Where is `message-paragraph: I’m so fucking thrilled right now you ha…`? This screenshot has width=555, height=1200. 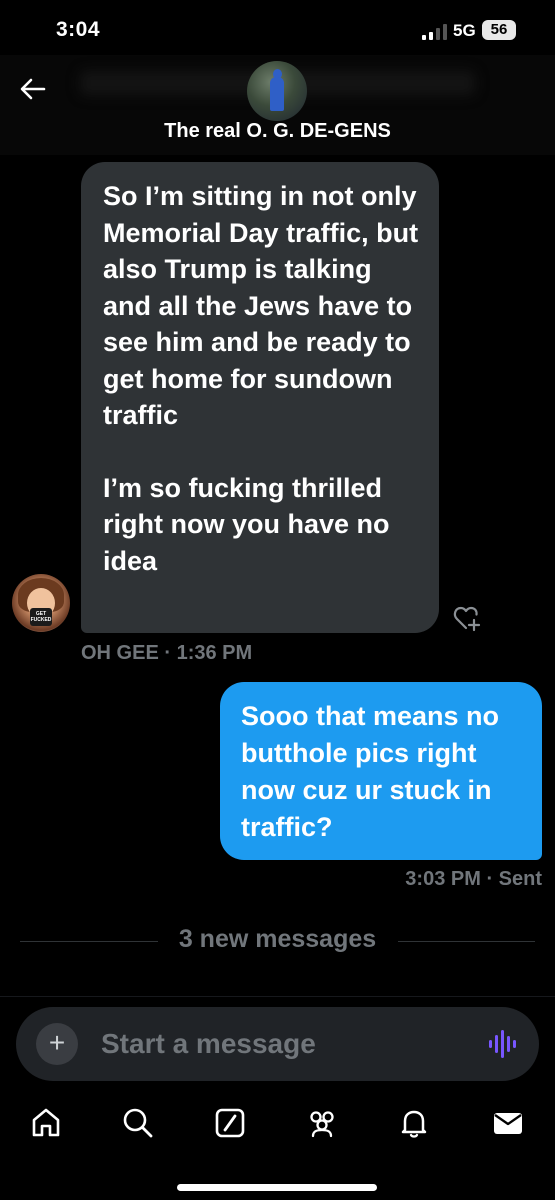
message-paragraph: I’m so fucking thrilled right now you ha… is located at coordinates (246, 524).